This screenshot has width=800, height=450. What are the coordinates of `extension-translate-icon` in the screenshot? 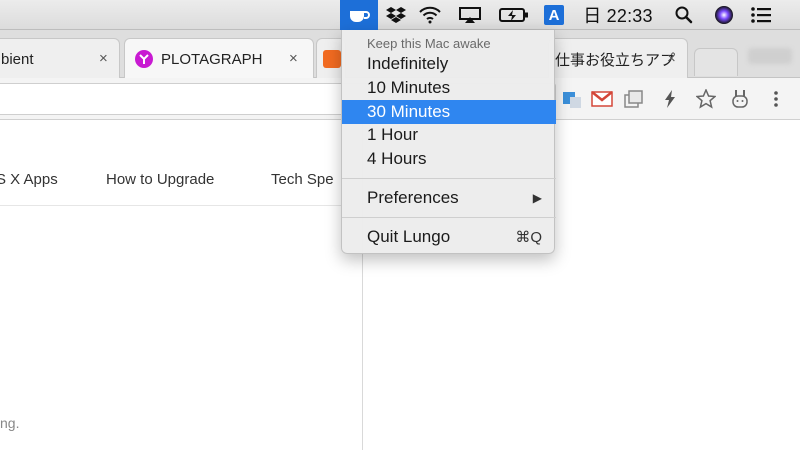 It's located at (572, 99).